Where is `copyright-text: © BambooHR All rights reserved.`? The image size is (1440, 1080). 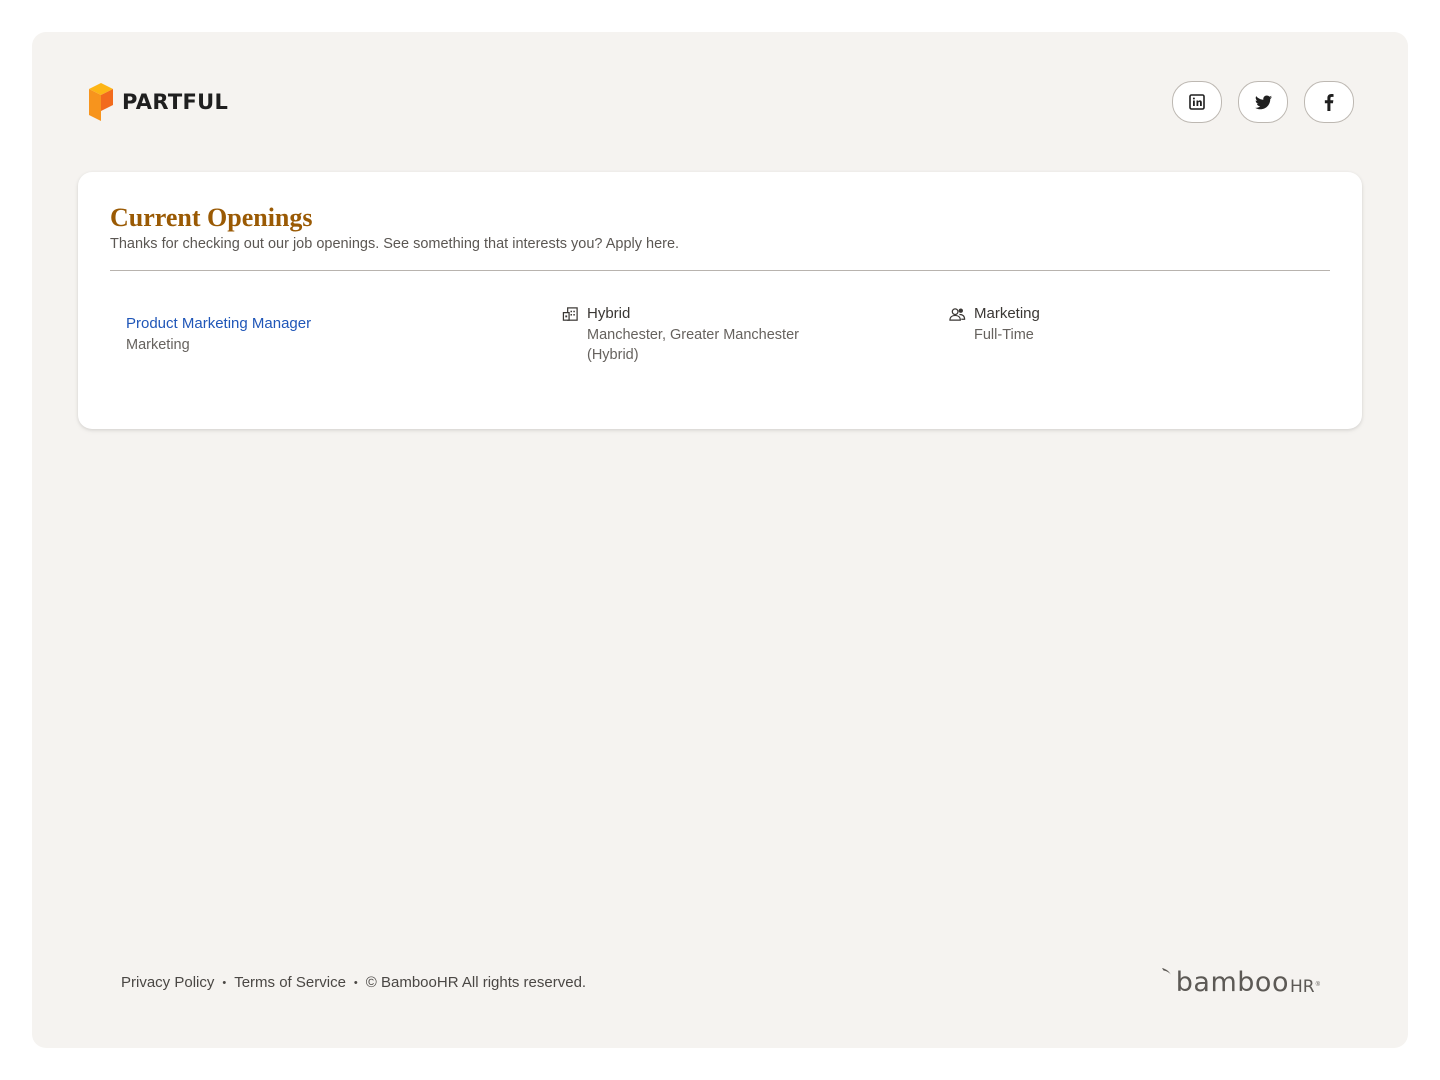 copyright-text: © BambooHR All rights reserved. is located at coordinates (476, 982).